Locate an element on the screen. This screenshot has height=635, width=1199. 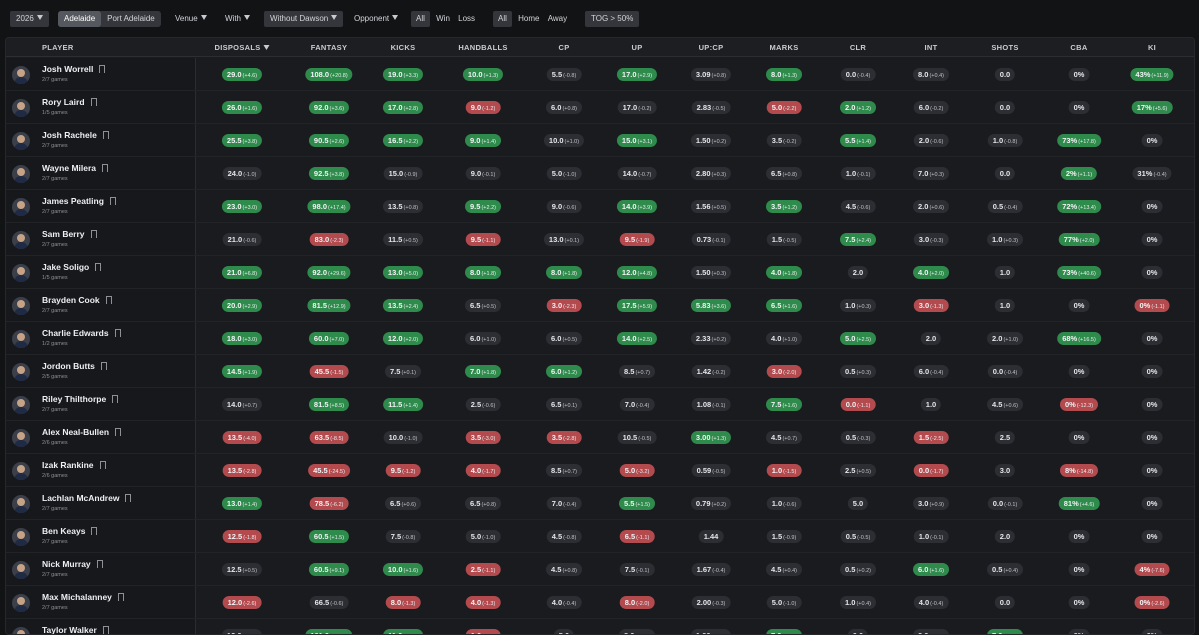
stat-ki: 43%(+11.9) is located at coordinates (1152, 74).